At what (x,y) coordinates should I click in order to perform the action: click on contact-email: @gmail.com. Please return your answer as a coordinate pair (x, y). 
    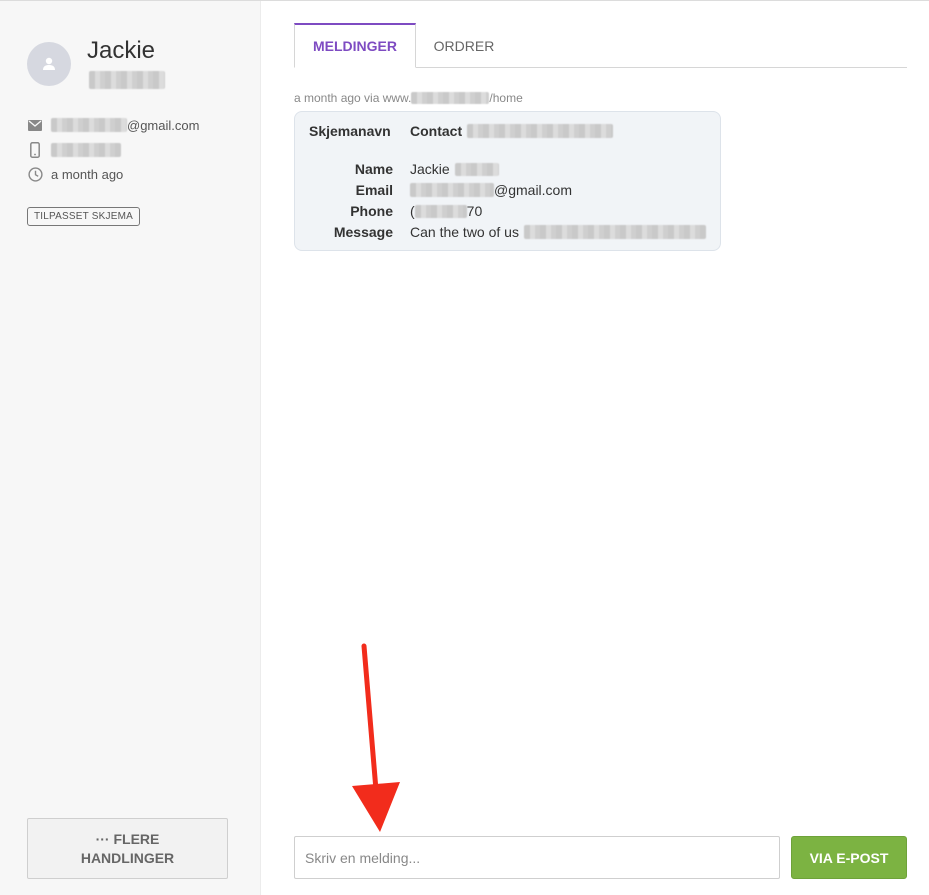
    Looking at the image, I should click on (113, 125).